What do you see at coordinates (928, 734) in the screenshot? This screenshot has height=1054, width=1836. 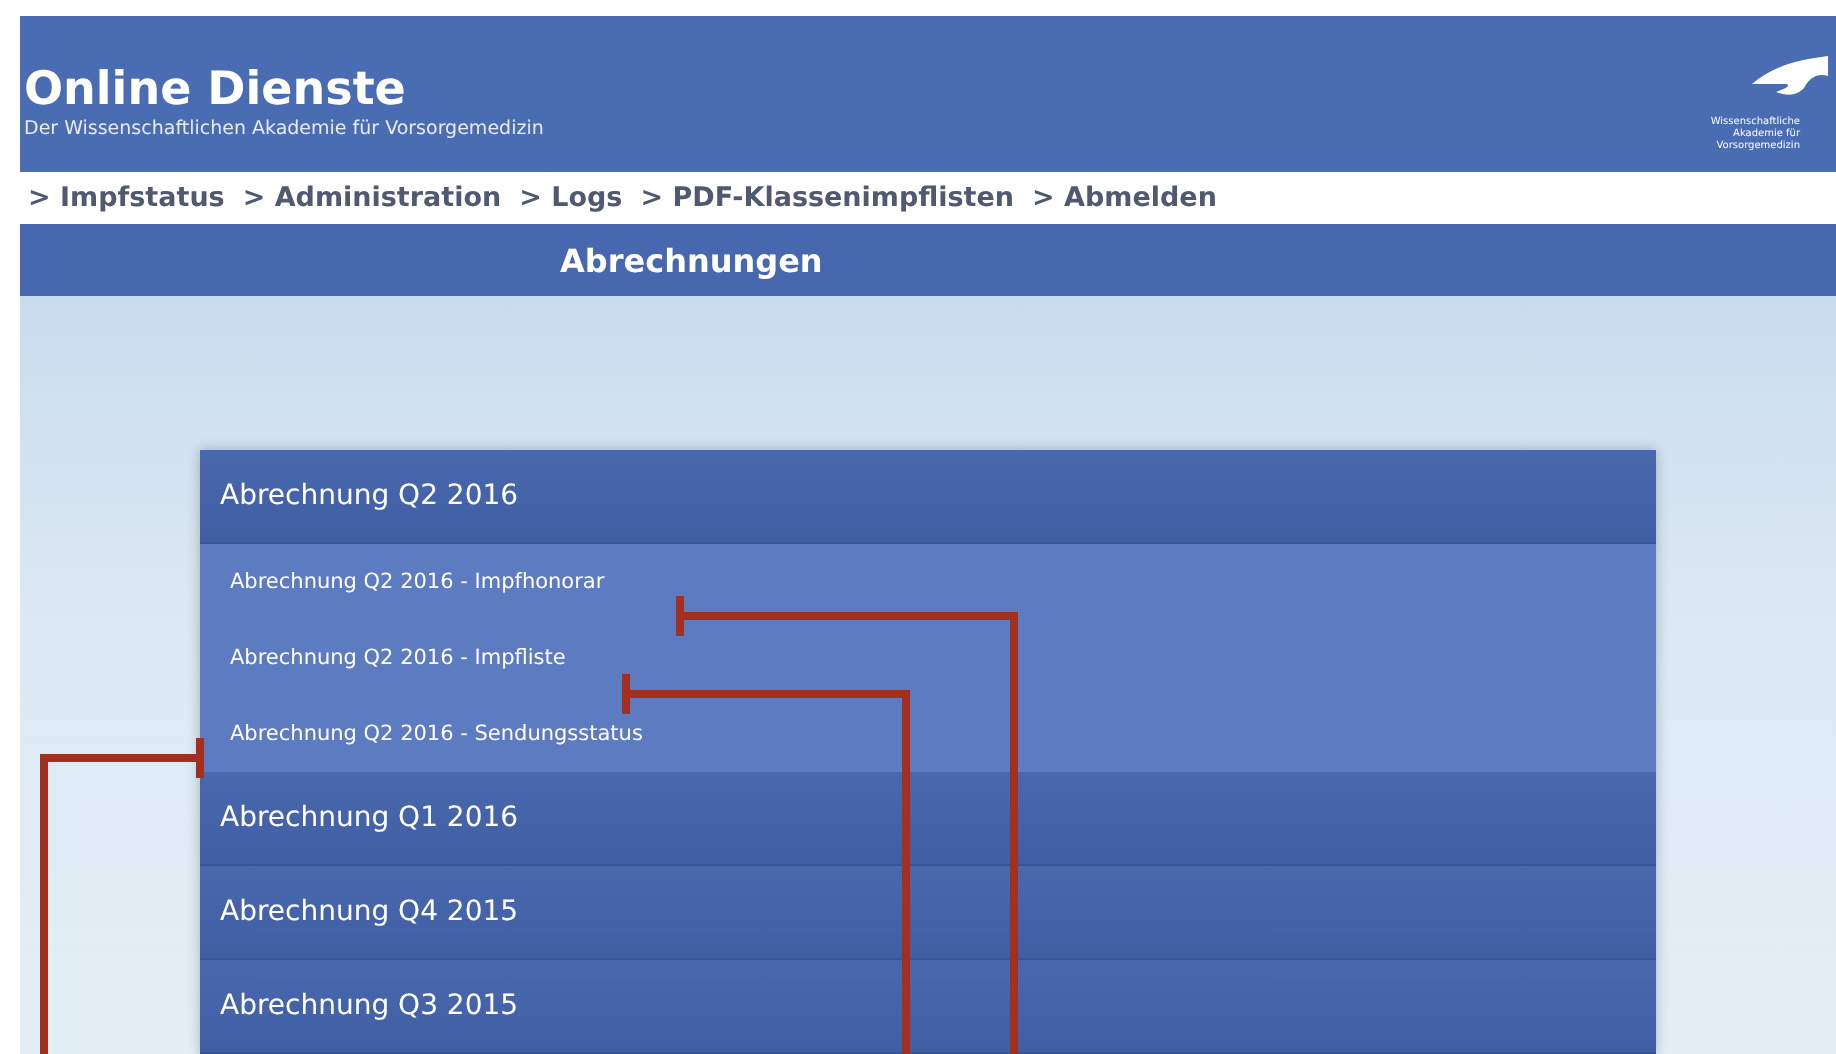 I see `accordion-item: Abrechnung Q2 2016 - Sendungsstatus` at bounding box center [928, 734].